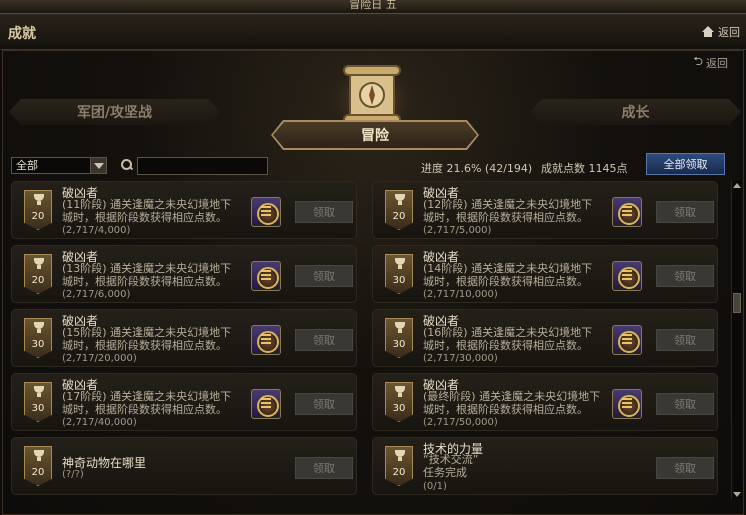 This screenshot has height=515, width=746. Describe the element at coordinates (114, 112) in the screenshot. I see `tab-legion: 军团/攻坚战` at that location.